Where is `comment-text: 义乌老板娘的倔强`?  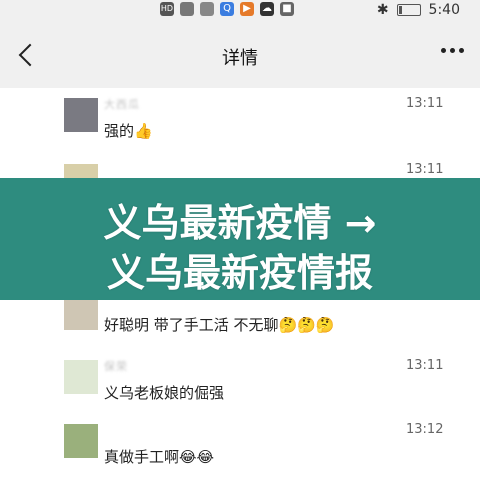
comment-text: 义乌老板娘的倔强 is located at coordinates (164, 393).